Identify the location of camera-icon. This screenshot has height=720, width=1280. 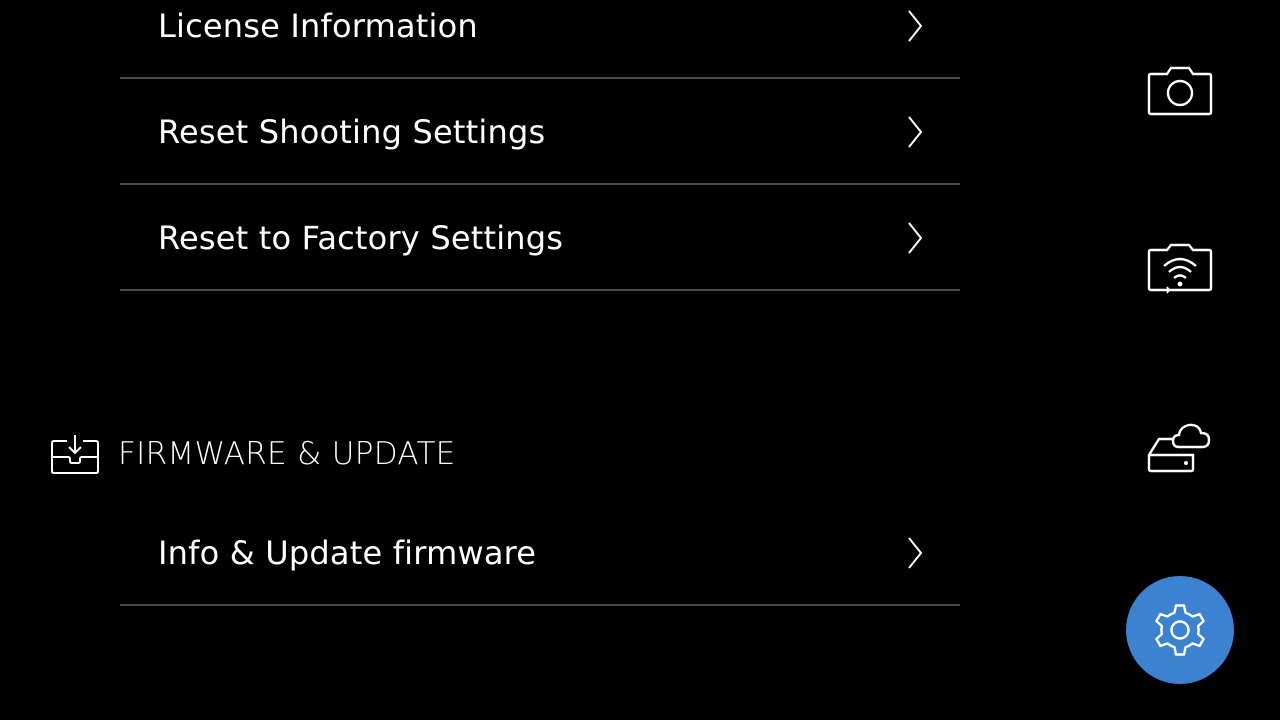
(1180, 91).